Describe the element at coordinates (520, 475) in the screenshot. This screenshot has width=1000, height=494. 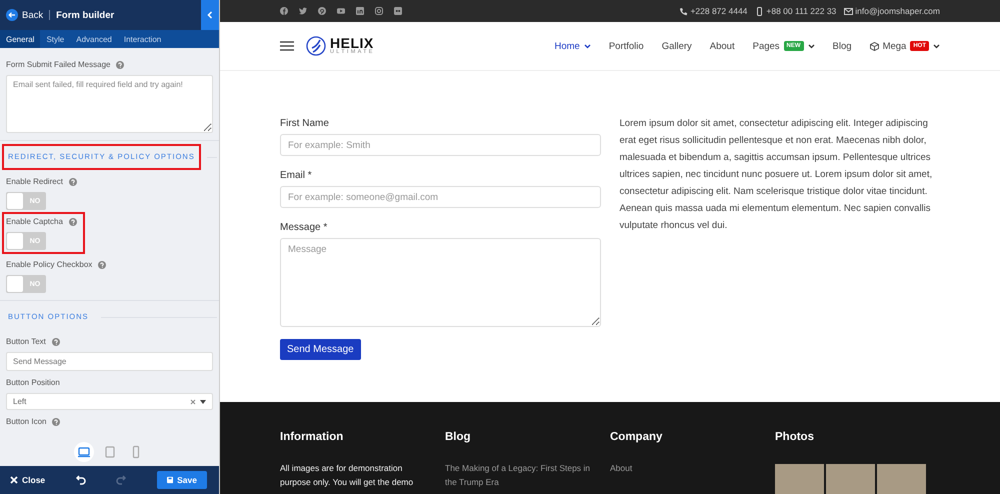
I see `footer-link: The Making of a Legacy: First Steps in the Trump Era` at that location.